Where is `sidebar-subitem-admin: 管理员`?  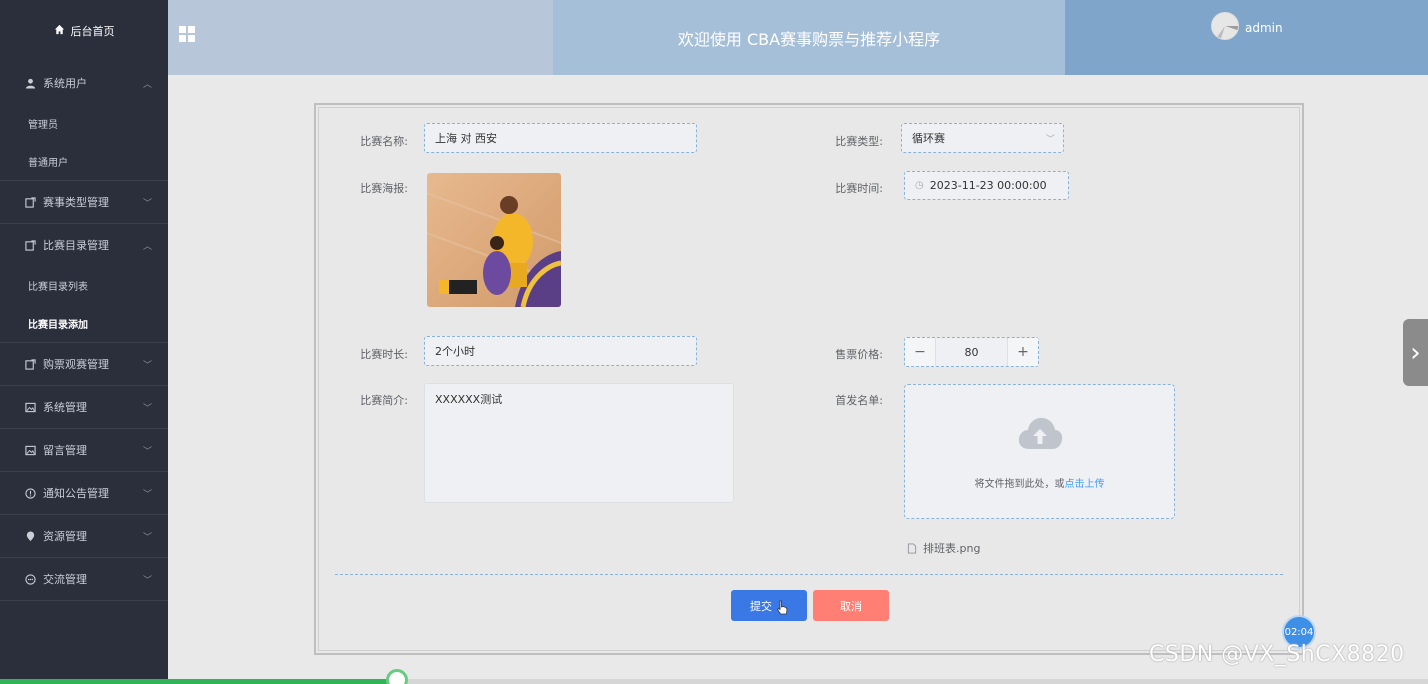 sidebar-subitem-admin: 管理员 is located at coordinates (84, 123).